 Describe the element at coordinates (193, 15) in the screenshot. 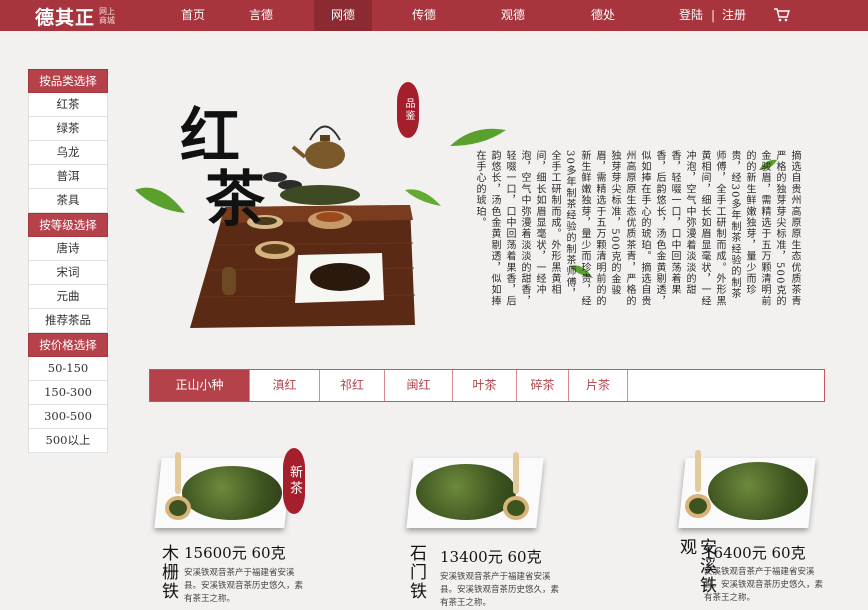

I see `nav-home: 首页` at that location.